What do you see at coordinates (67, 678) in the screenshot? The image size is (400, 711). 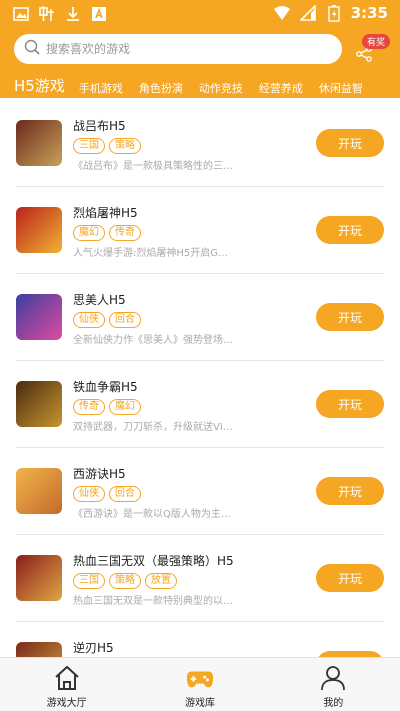 I see `home-icon` at bounding box center [67, 678].